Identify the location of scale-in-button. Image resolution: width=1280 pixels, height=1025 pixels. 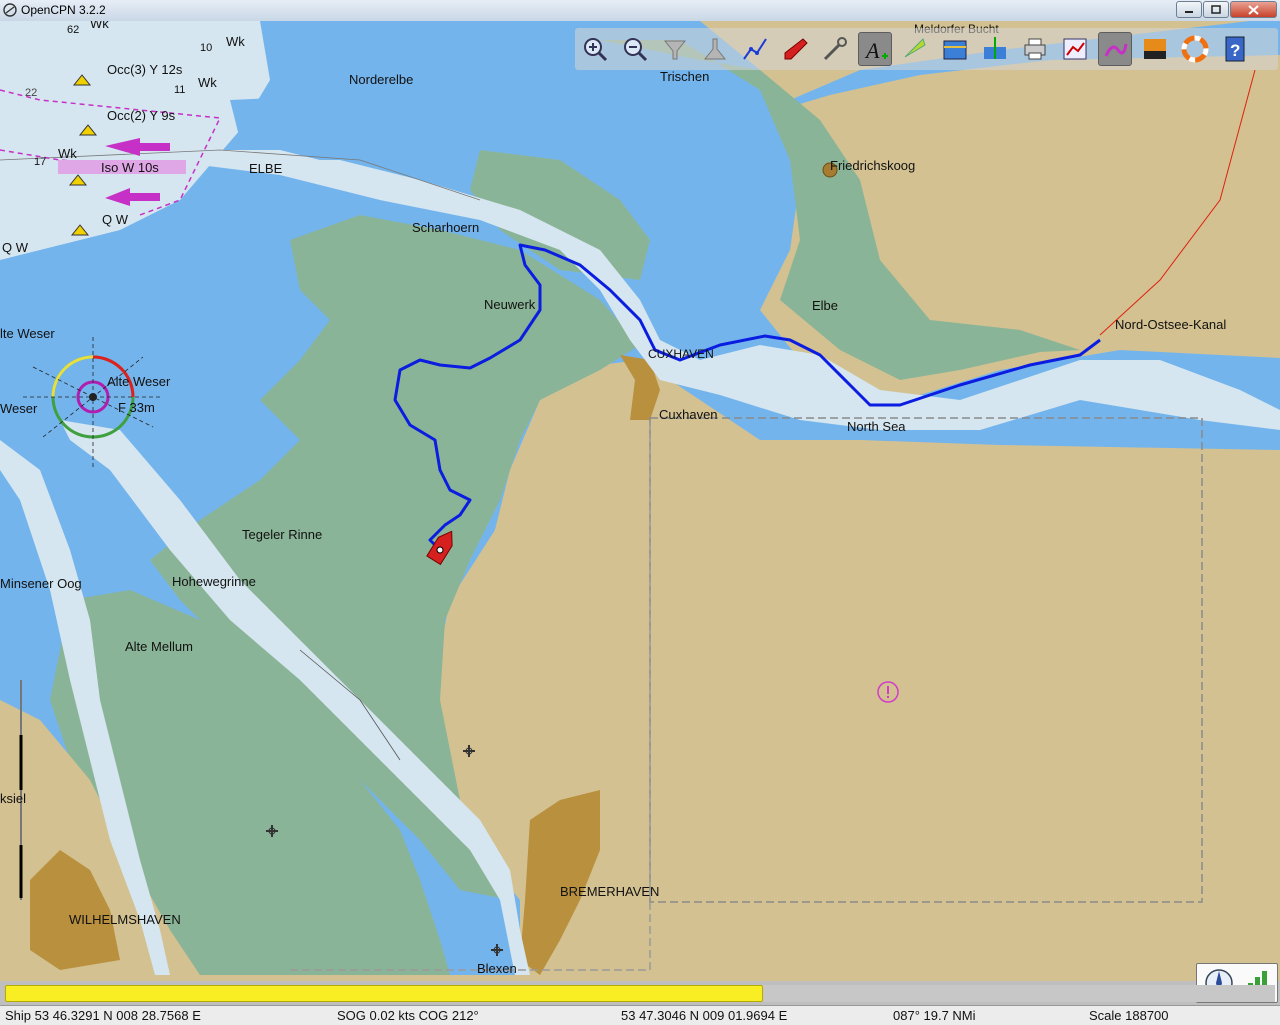
(675, 49).